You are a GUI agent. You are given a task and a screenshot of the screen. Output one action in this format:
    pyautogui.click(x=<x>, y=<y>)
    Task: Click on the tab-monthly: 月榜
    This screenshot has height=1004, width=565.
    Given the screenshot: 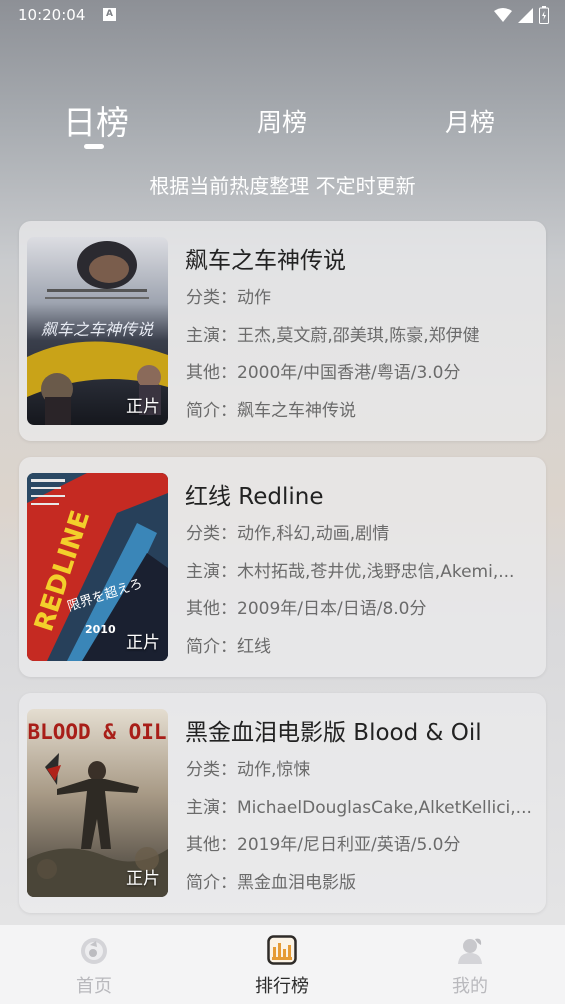 What is the action you would take?
    pyautogui.click(x=470, y=121)
    